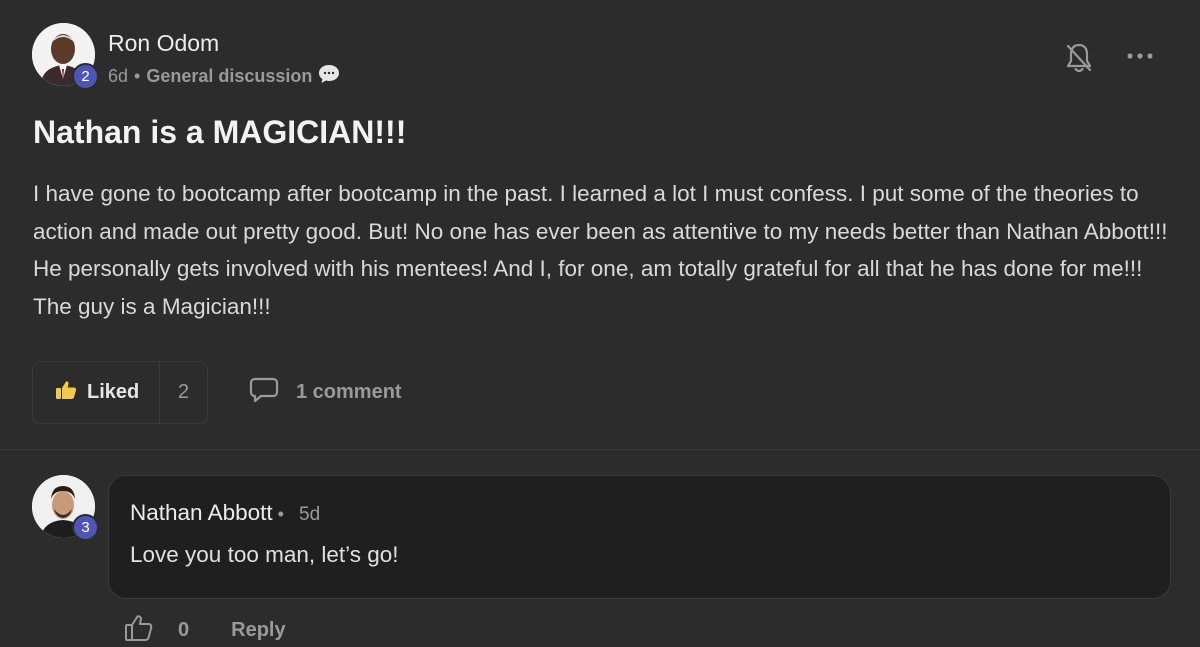  I want to click on like-button: Liked, so click(96, 392).